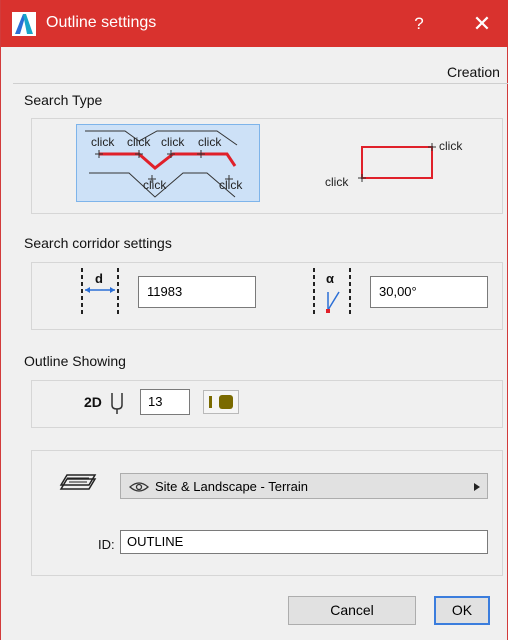  Describe the element at coordinates (24, 24) in the screenshot. I see `archicad-icon` at that location.